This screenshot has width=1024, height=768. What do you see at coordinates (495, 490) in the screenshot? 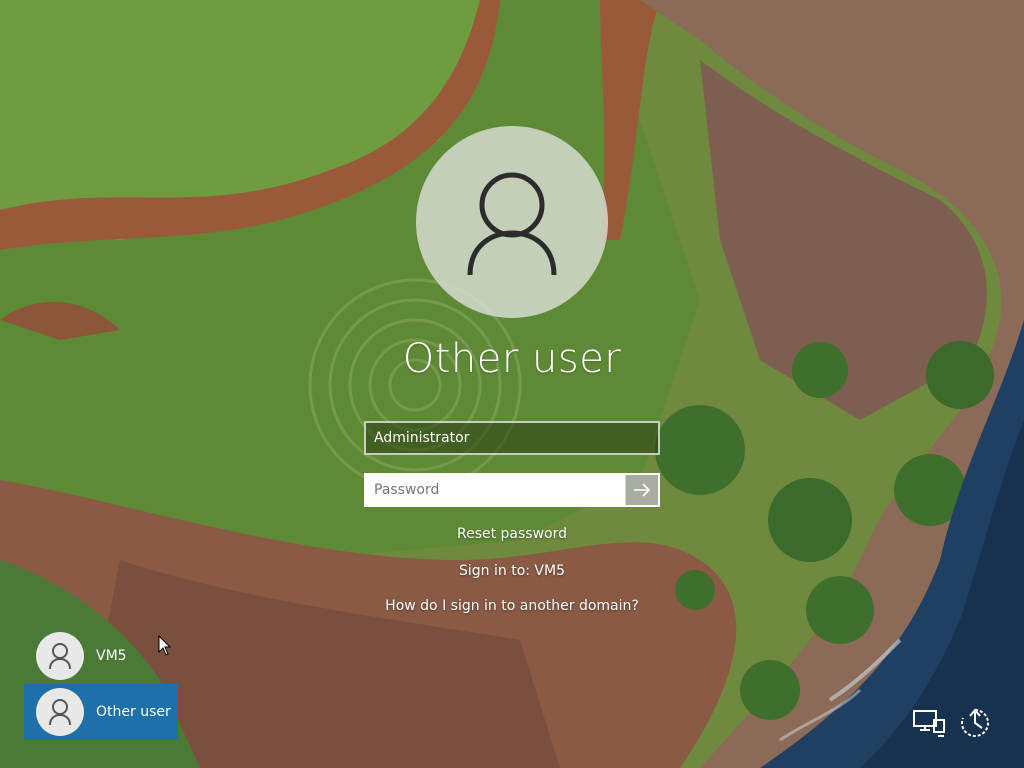
I see `password-input` at bounding box center [495, 490].